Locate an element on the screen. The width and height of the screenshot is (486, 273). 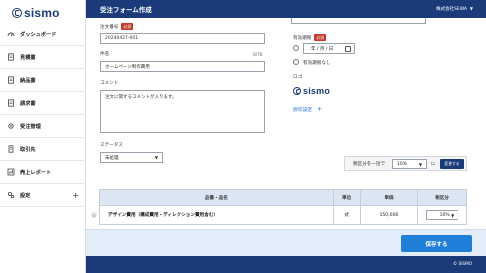
date-placeholder: 年 / 月 / 日 is located at coordinates (322, 49).